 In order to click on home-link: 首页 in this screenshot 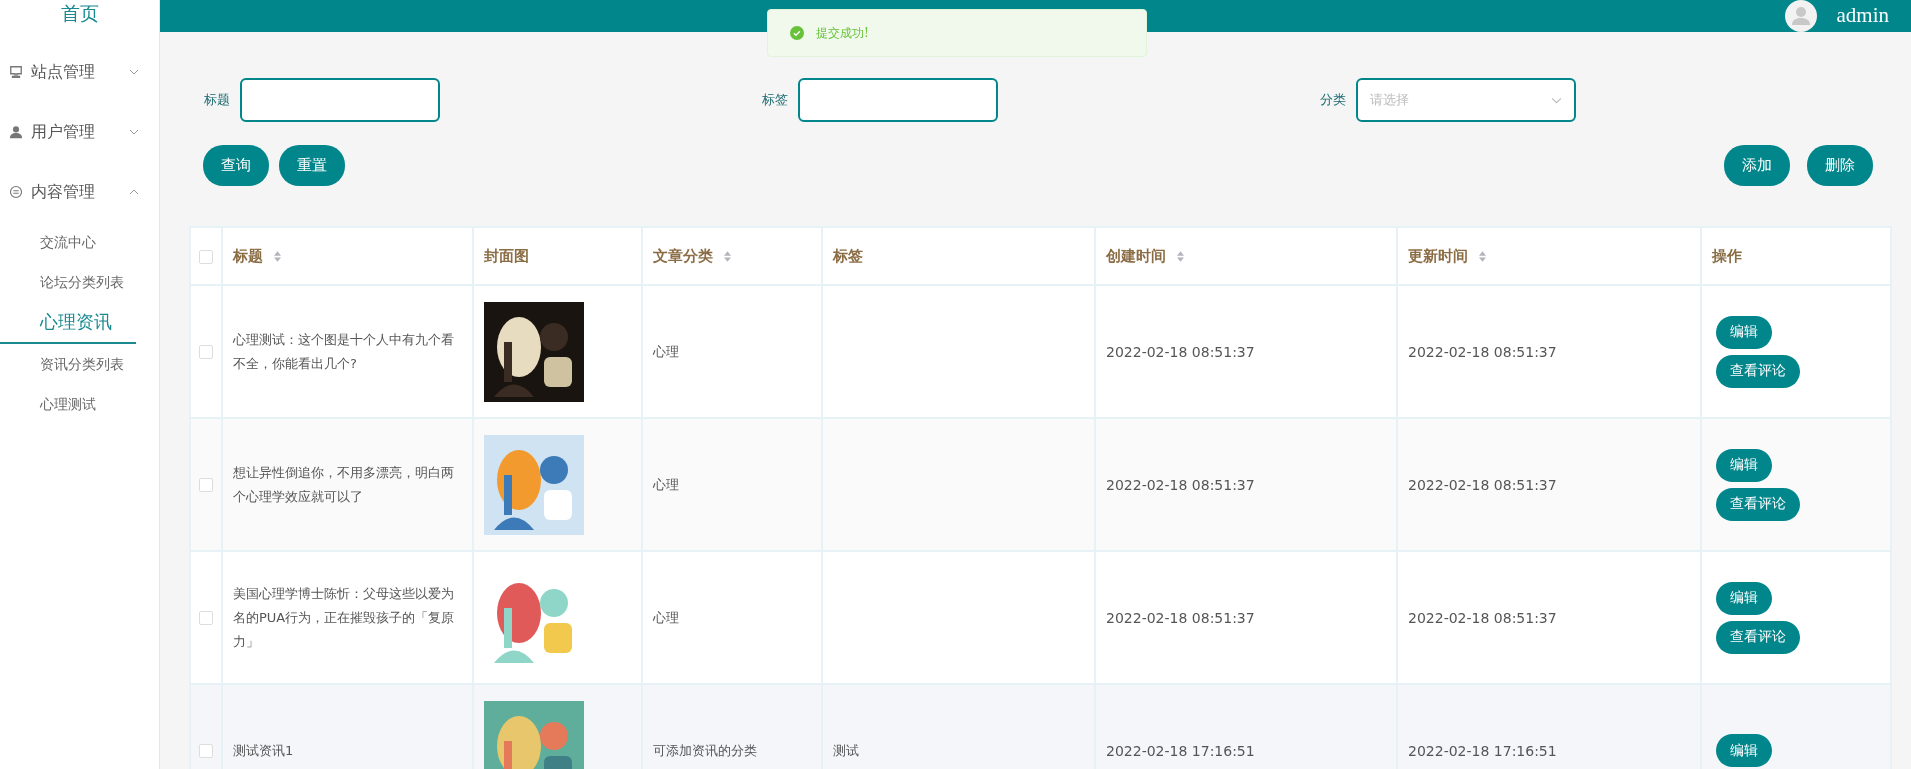, I will do `click(79, 21)`.